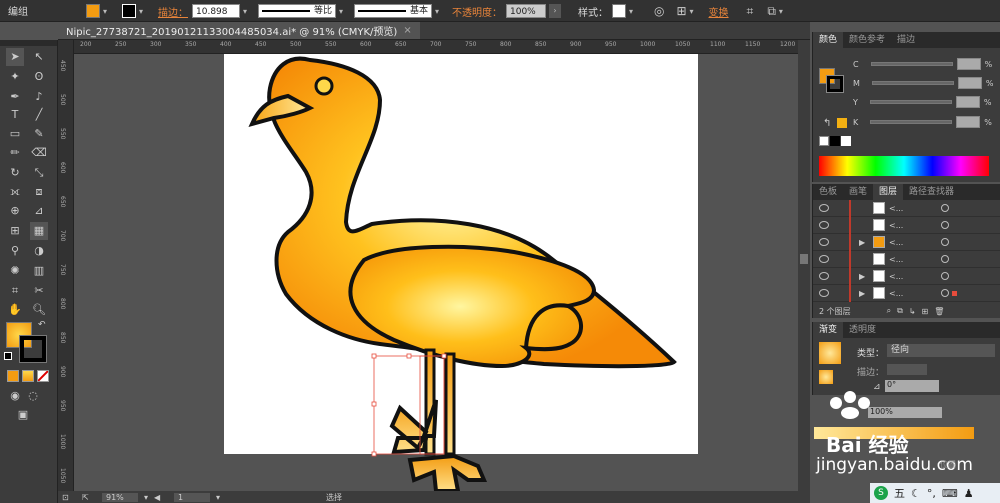 This screenshot has width=1000, height=503. Describe the element at coordinates (33, 396) in the screenshot. I see `draw-behind-icon: ◌` at that location.